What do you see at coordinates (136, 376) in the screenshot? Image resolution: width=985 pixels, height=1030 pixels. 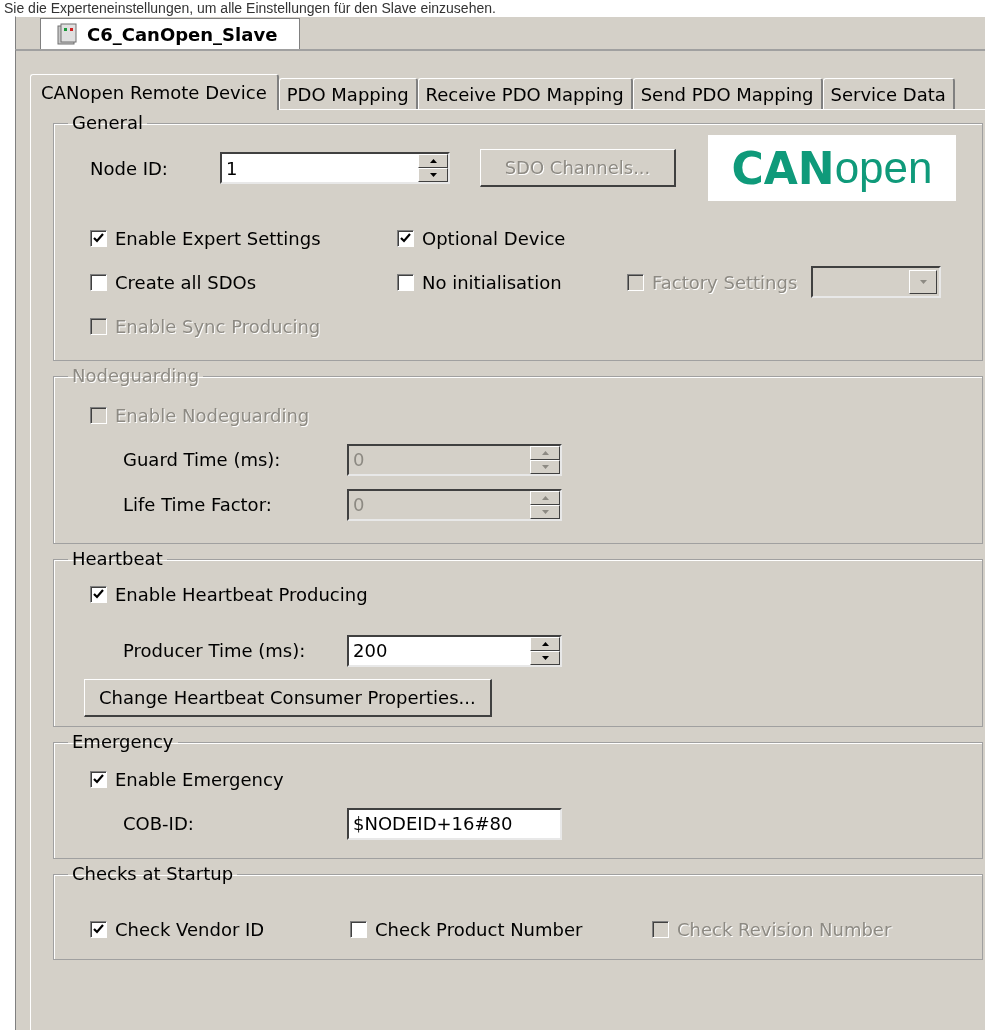 I see `group-title: Nodeguarding` at bounding box center [136, 376].